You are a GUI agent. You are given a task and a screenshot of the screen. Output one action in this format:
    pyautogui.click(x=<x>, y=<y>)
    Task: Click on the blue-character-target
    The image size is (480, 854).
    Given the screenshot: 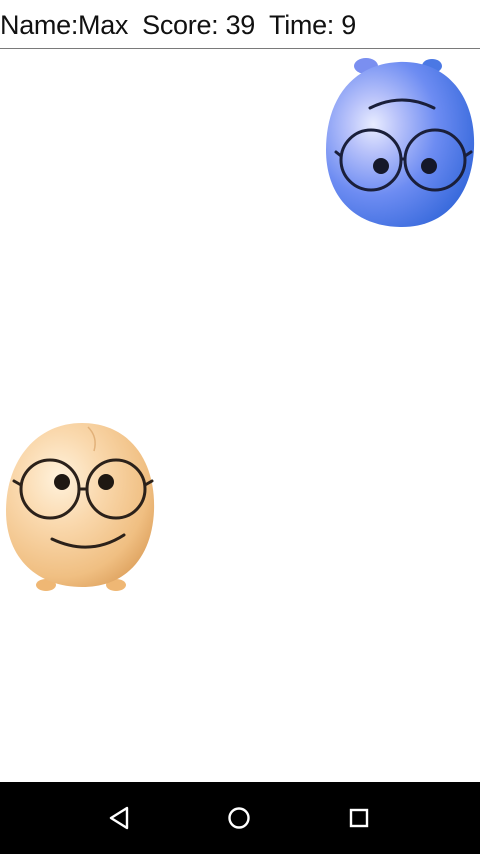 What is the action you would take?
    pyautogui.click(x=399, y=144)
    